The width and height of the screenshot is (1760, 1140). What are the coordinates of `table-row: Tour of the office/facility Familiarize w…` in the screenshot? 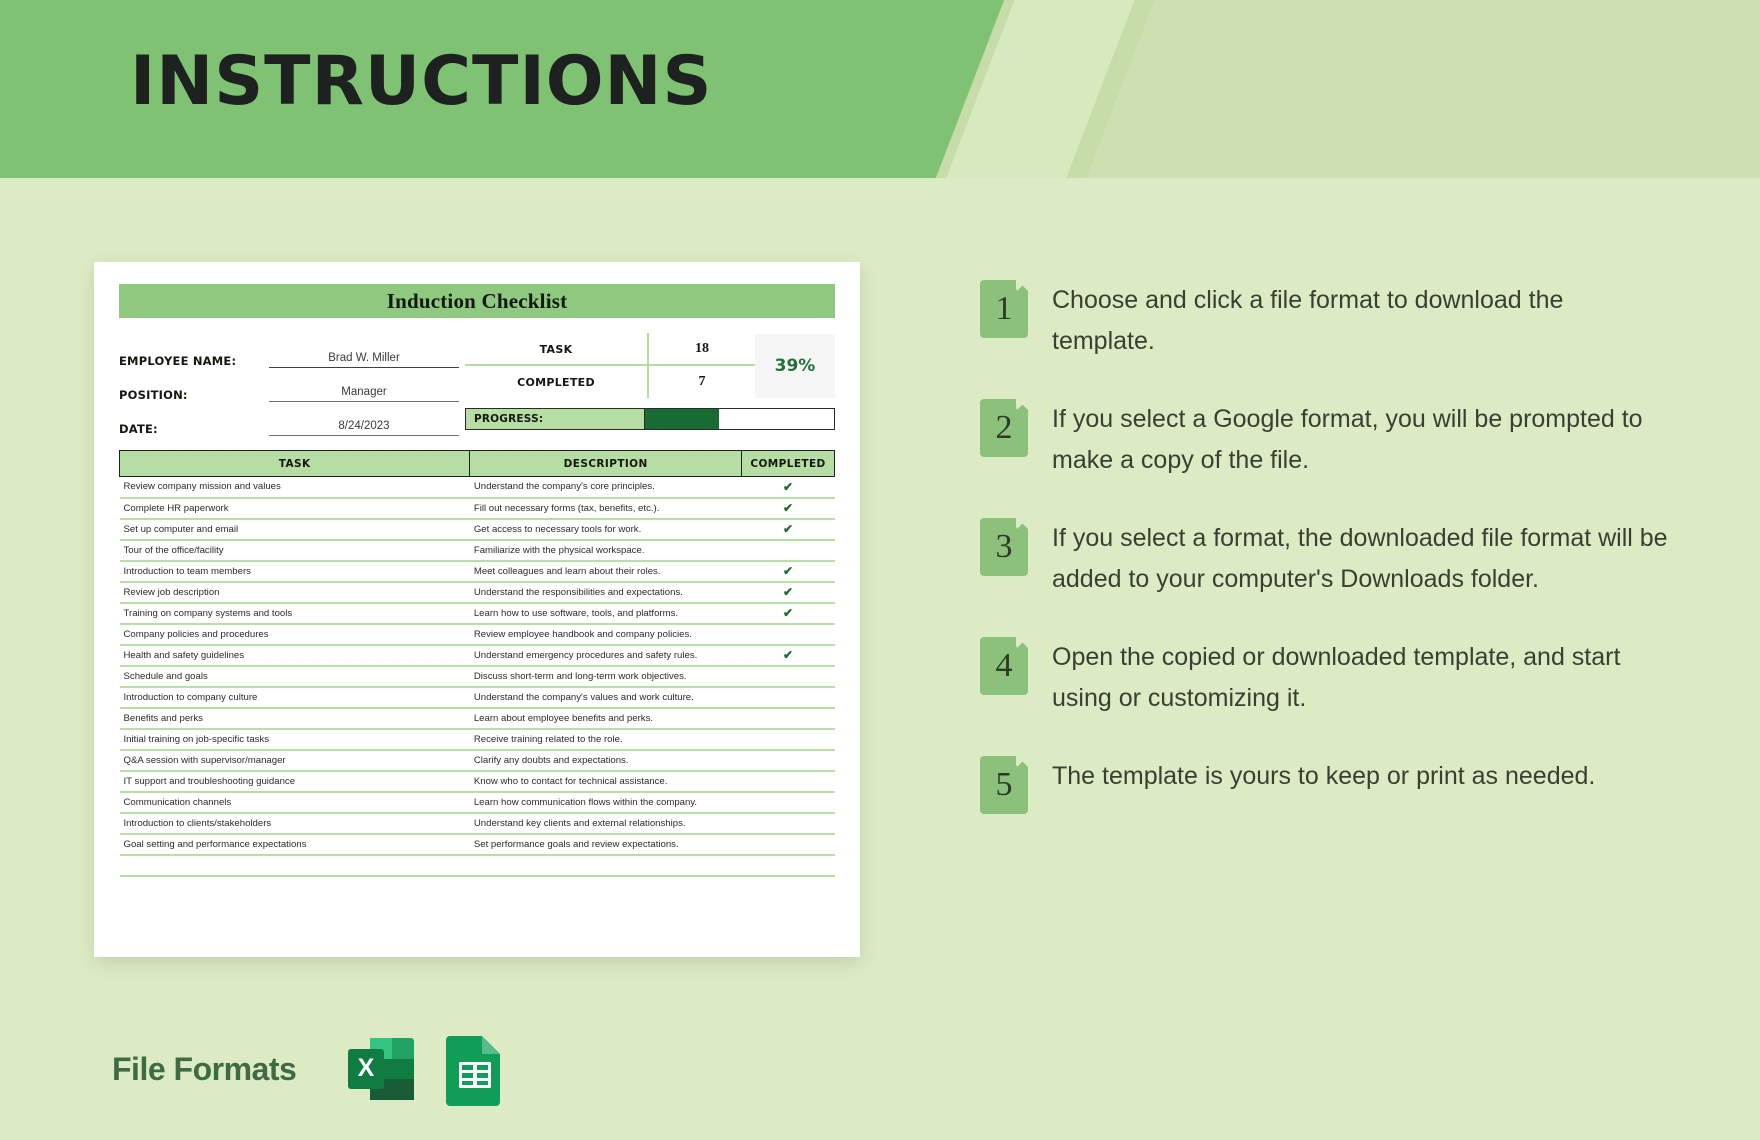 It's located at (477, 550).